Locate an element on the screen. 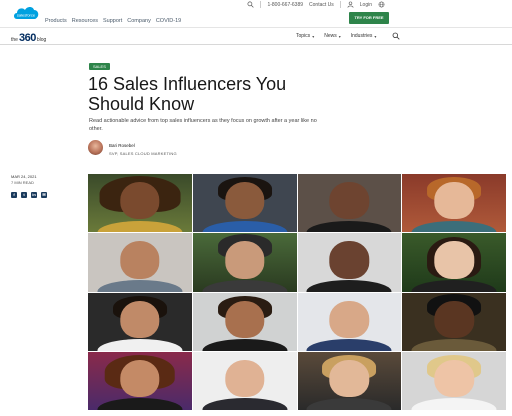 This screenshot has width=512, height=416. subnav-industries-label: Industries is located at coordinates (361, 36).